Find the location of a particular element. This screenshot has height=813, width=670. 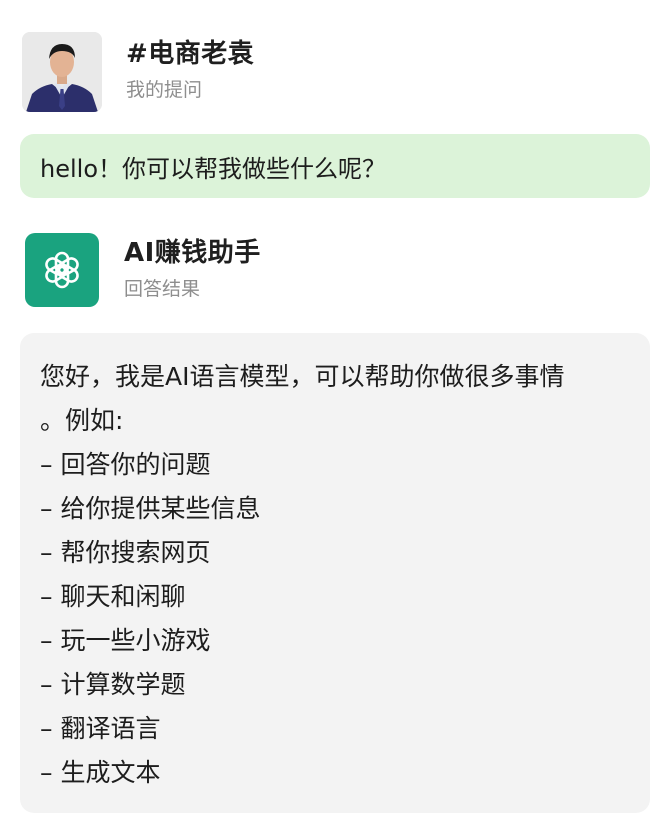

answer-list-item: – 帮你搜索网页 is located at coordinates (125, 552).